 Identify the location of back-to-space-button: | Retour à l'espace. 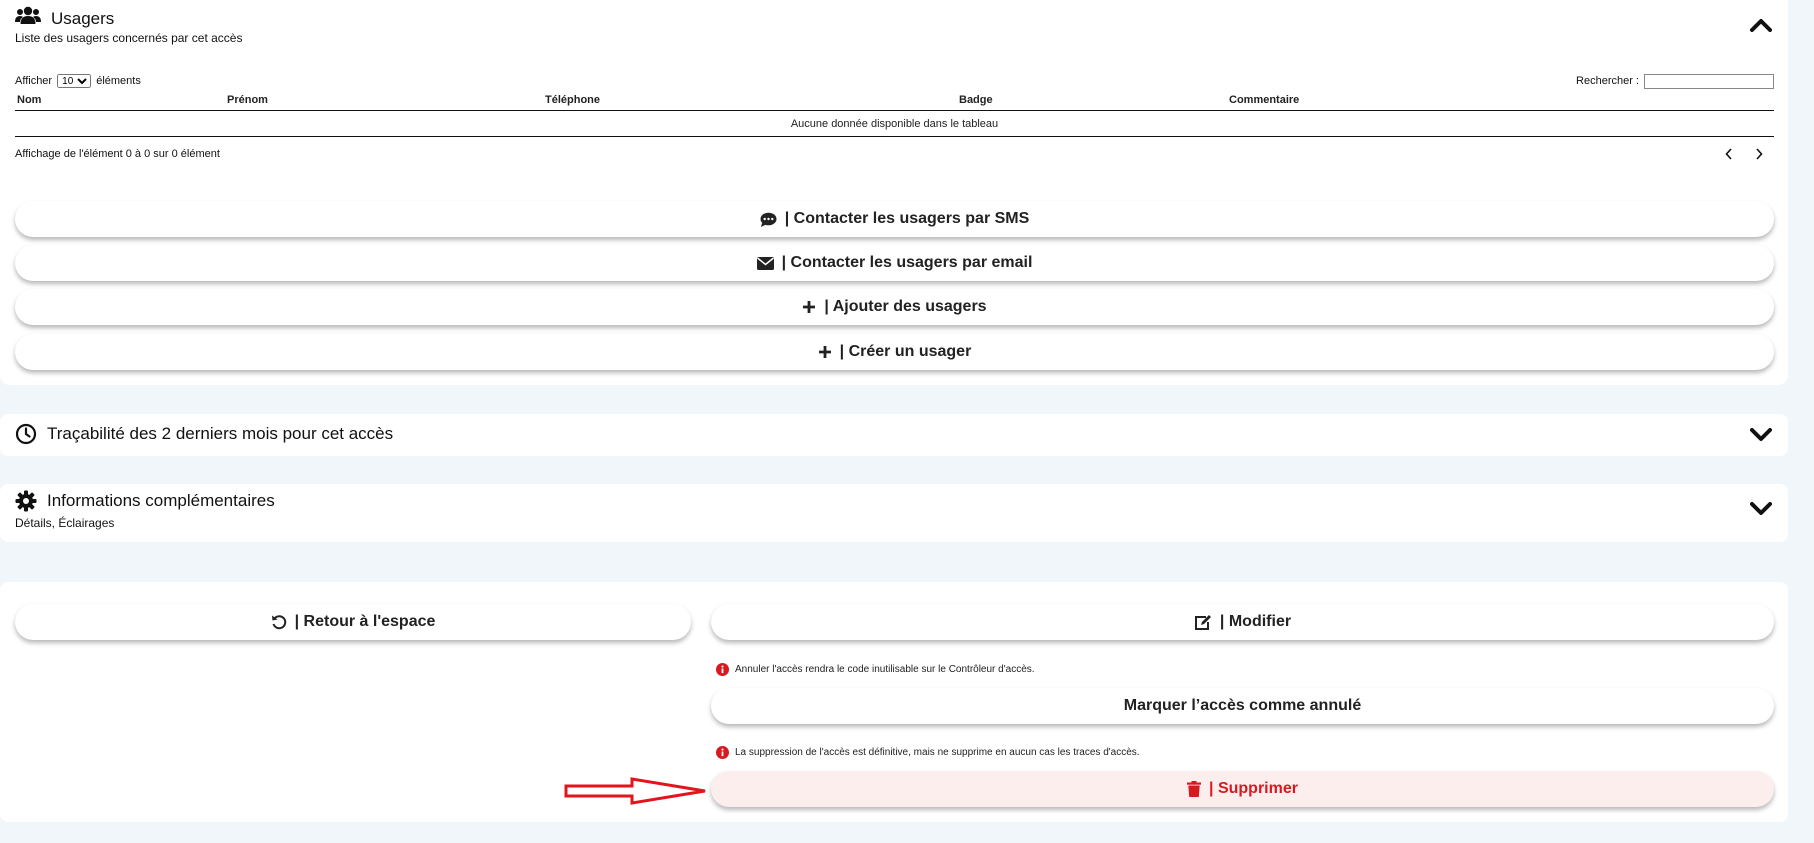
(353, 622).